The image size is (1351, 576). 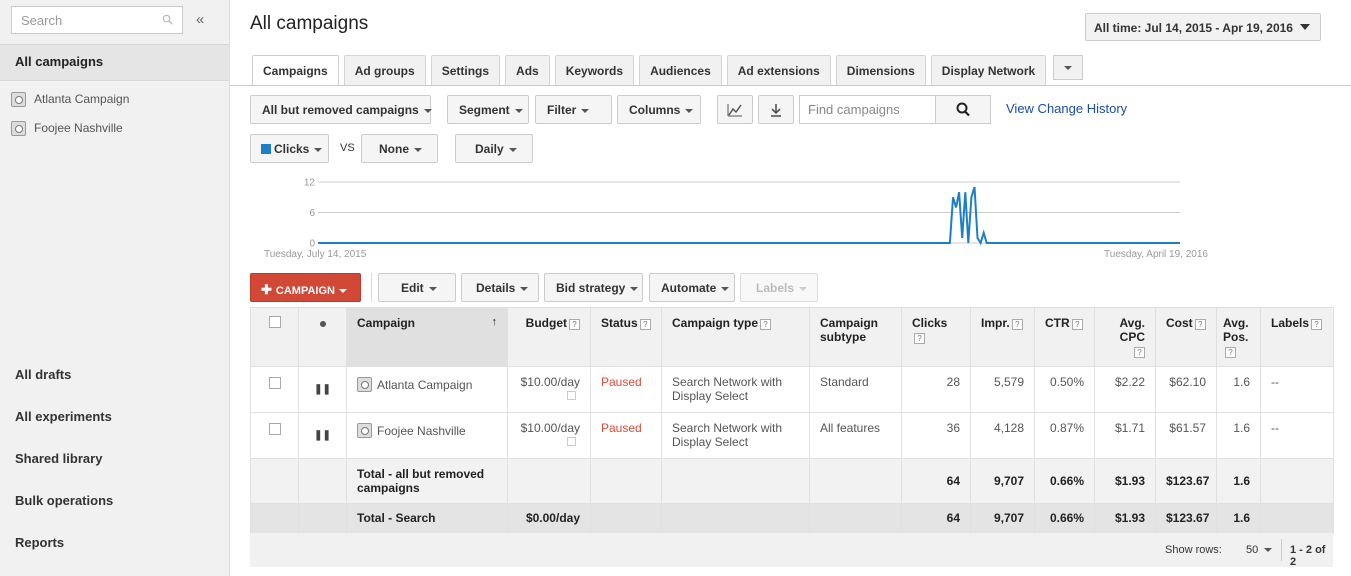 What do you see at coordinates (594, 70) in the screenshot?
I see `tab-keywords: Keywords` at bounding box center [594, 70].